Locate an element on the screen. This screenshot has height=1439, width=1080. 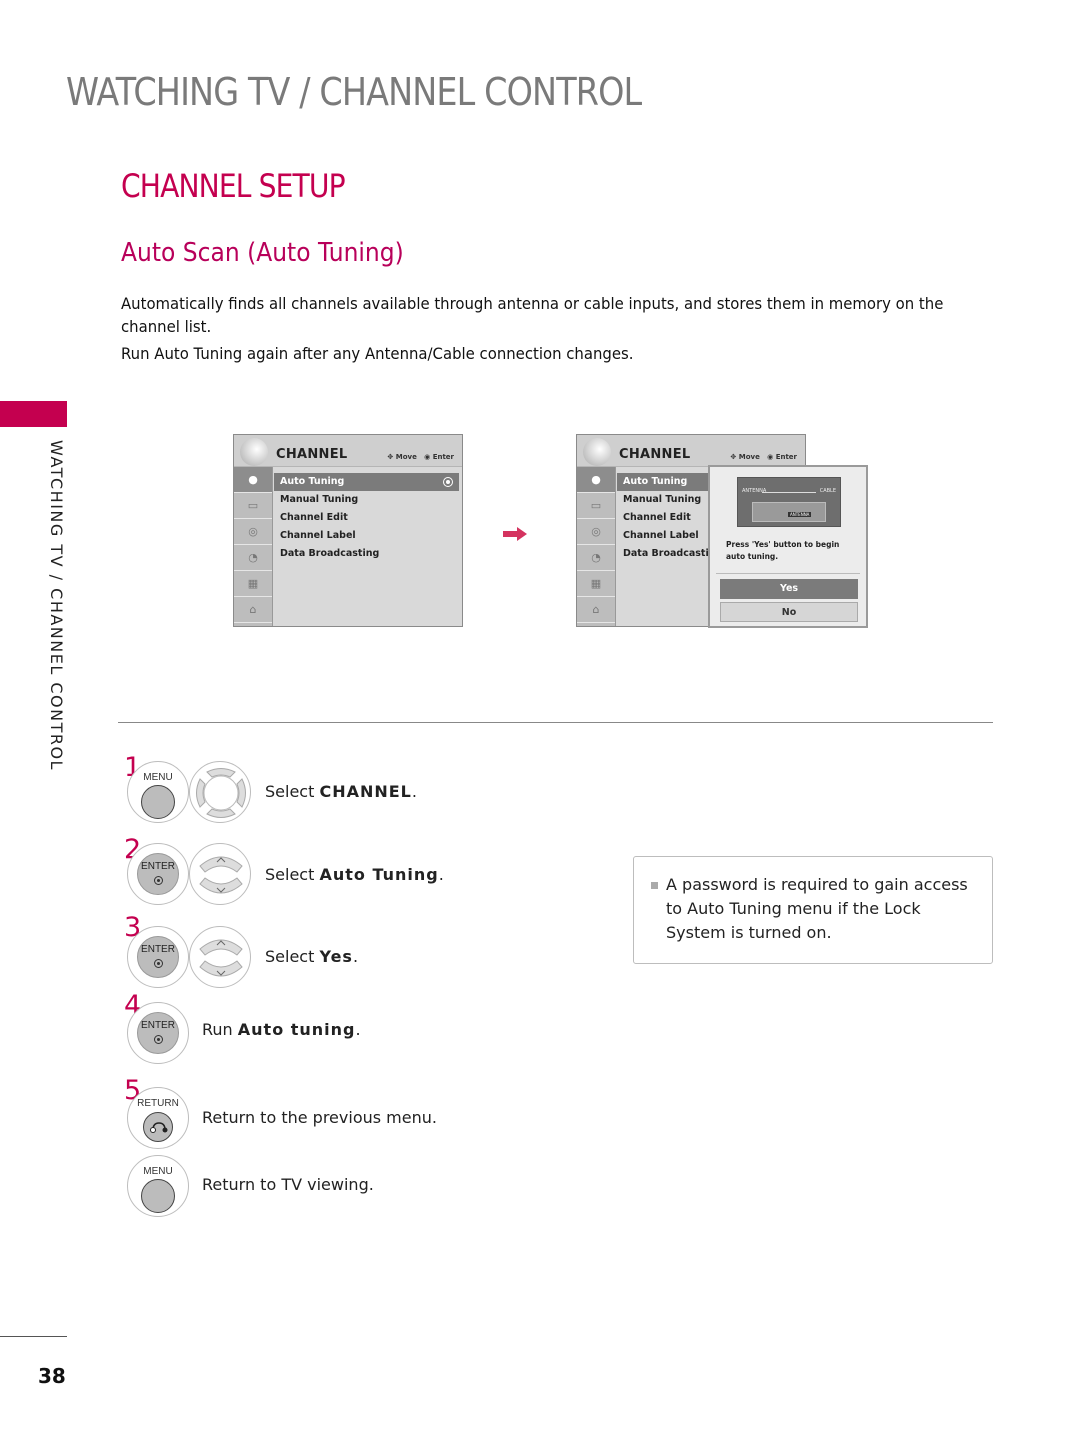
intro-line-2: channel list. is located at coordinates (166, 326).